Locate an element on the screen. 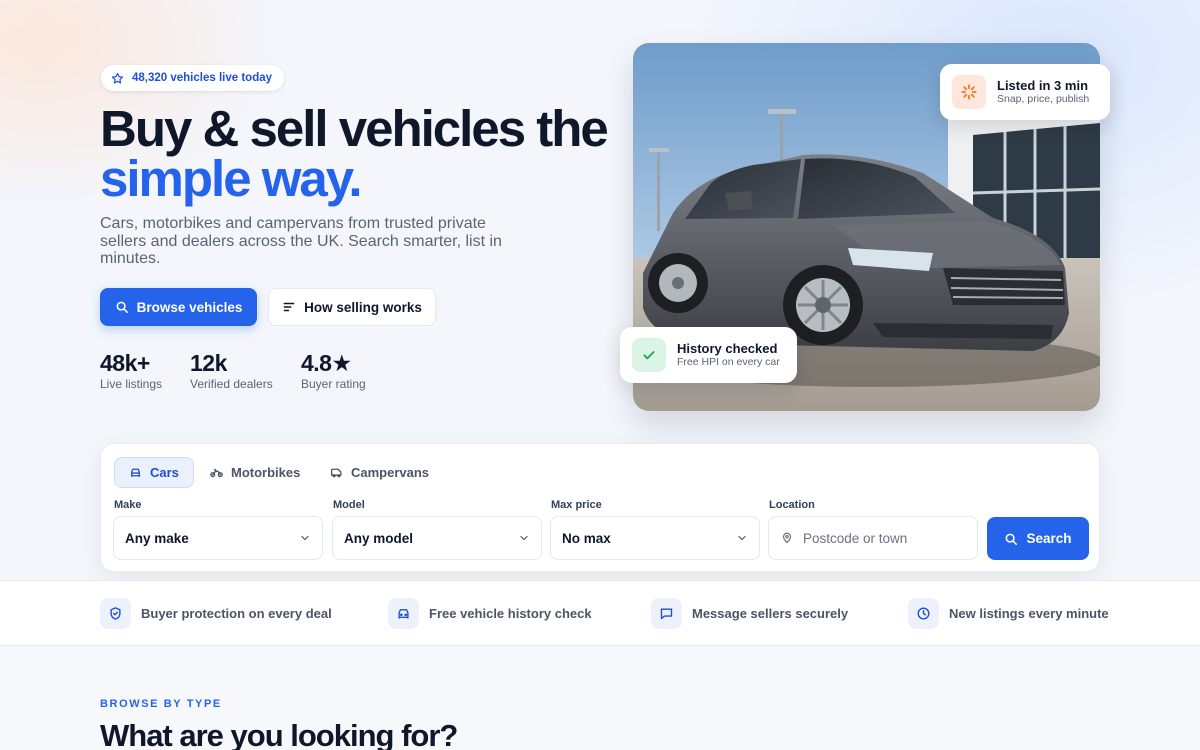 This screenshot has height=750, width=1200. stat-live-listings: 48k+ Live listings is located at coordinates (131, 370).